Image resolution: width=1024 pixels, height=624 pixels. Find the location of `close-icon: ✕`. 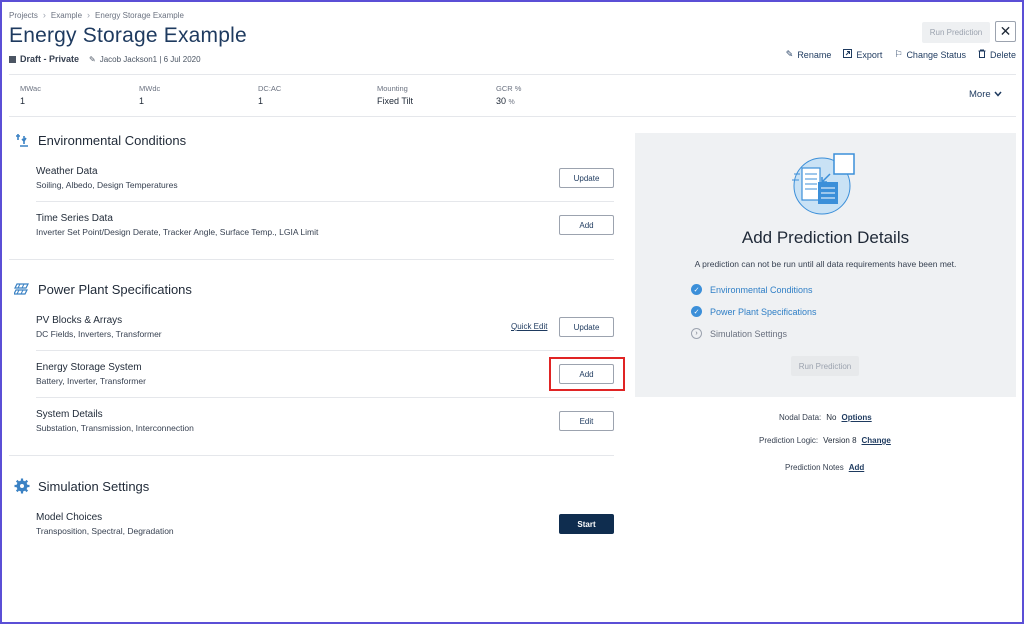

close-icon: ✕ is located at coordinates (1005, 31).